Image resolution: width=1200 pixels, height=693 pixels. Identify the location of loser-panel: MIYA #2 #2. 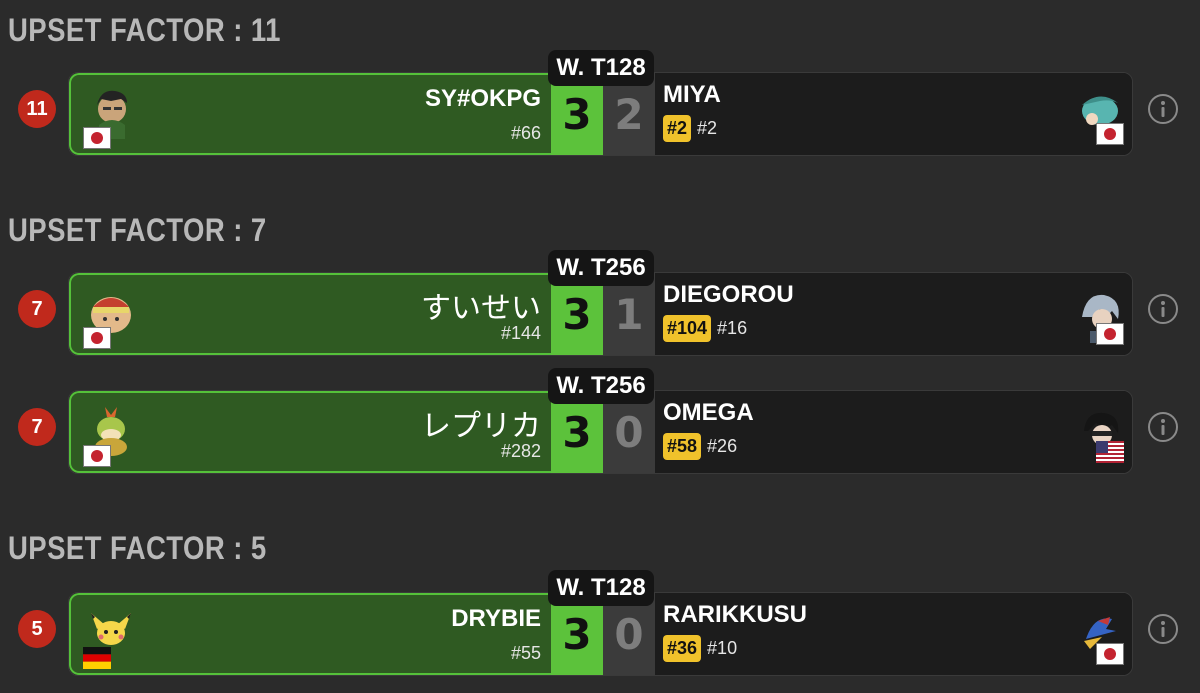
(893, 114).